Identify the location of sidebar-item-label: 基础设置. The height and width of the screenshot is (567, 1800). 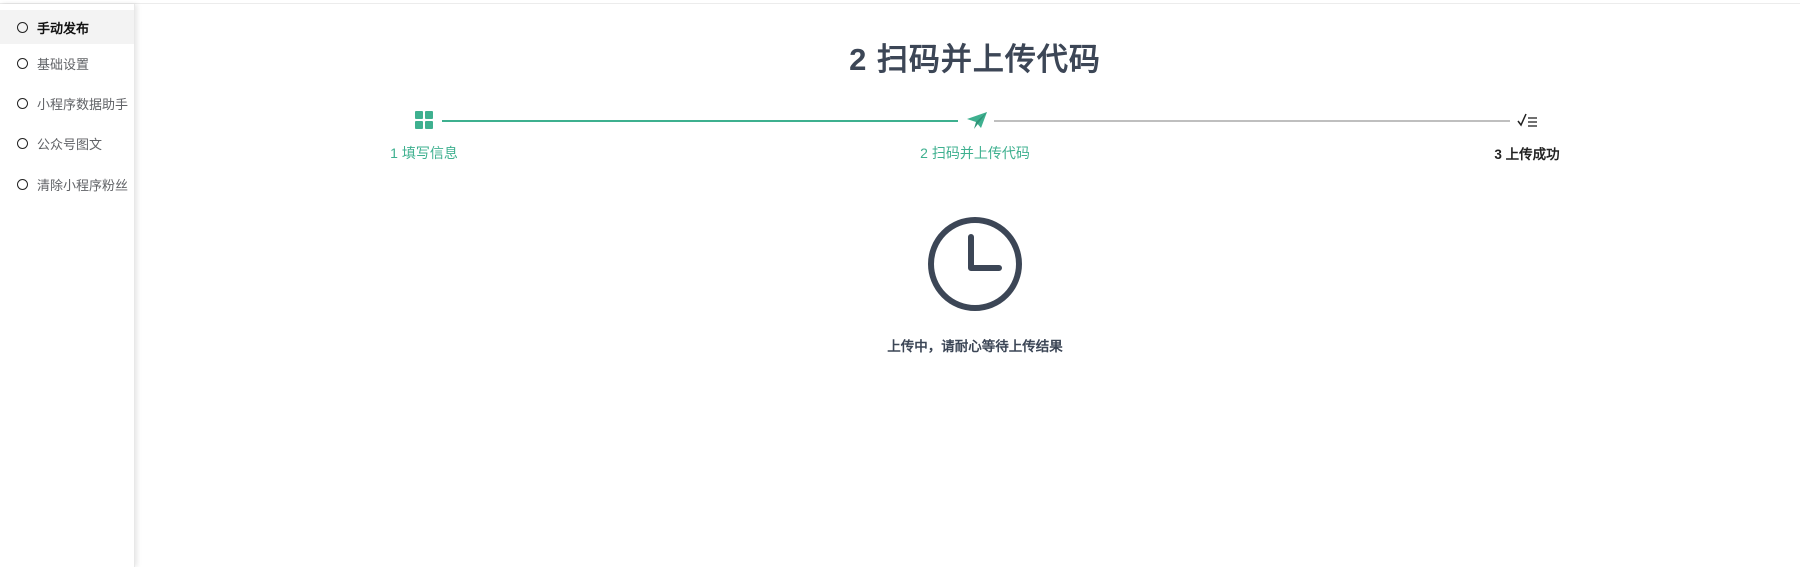
(63, 64).